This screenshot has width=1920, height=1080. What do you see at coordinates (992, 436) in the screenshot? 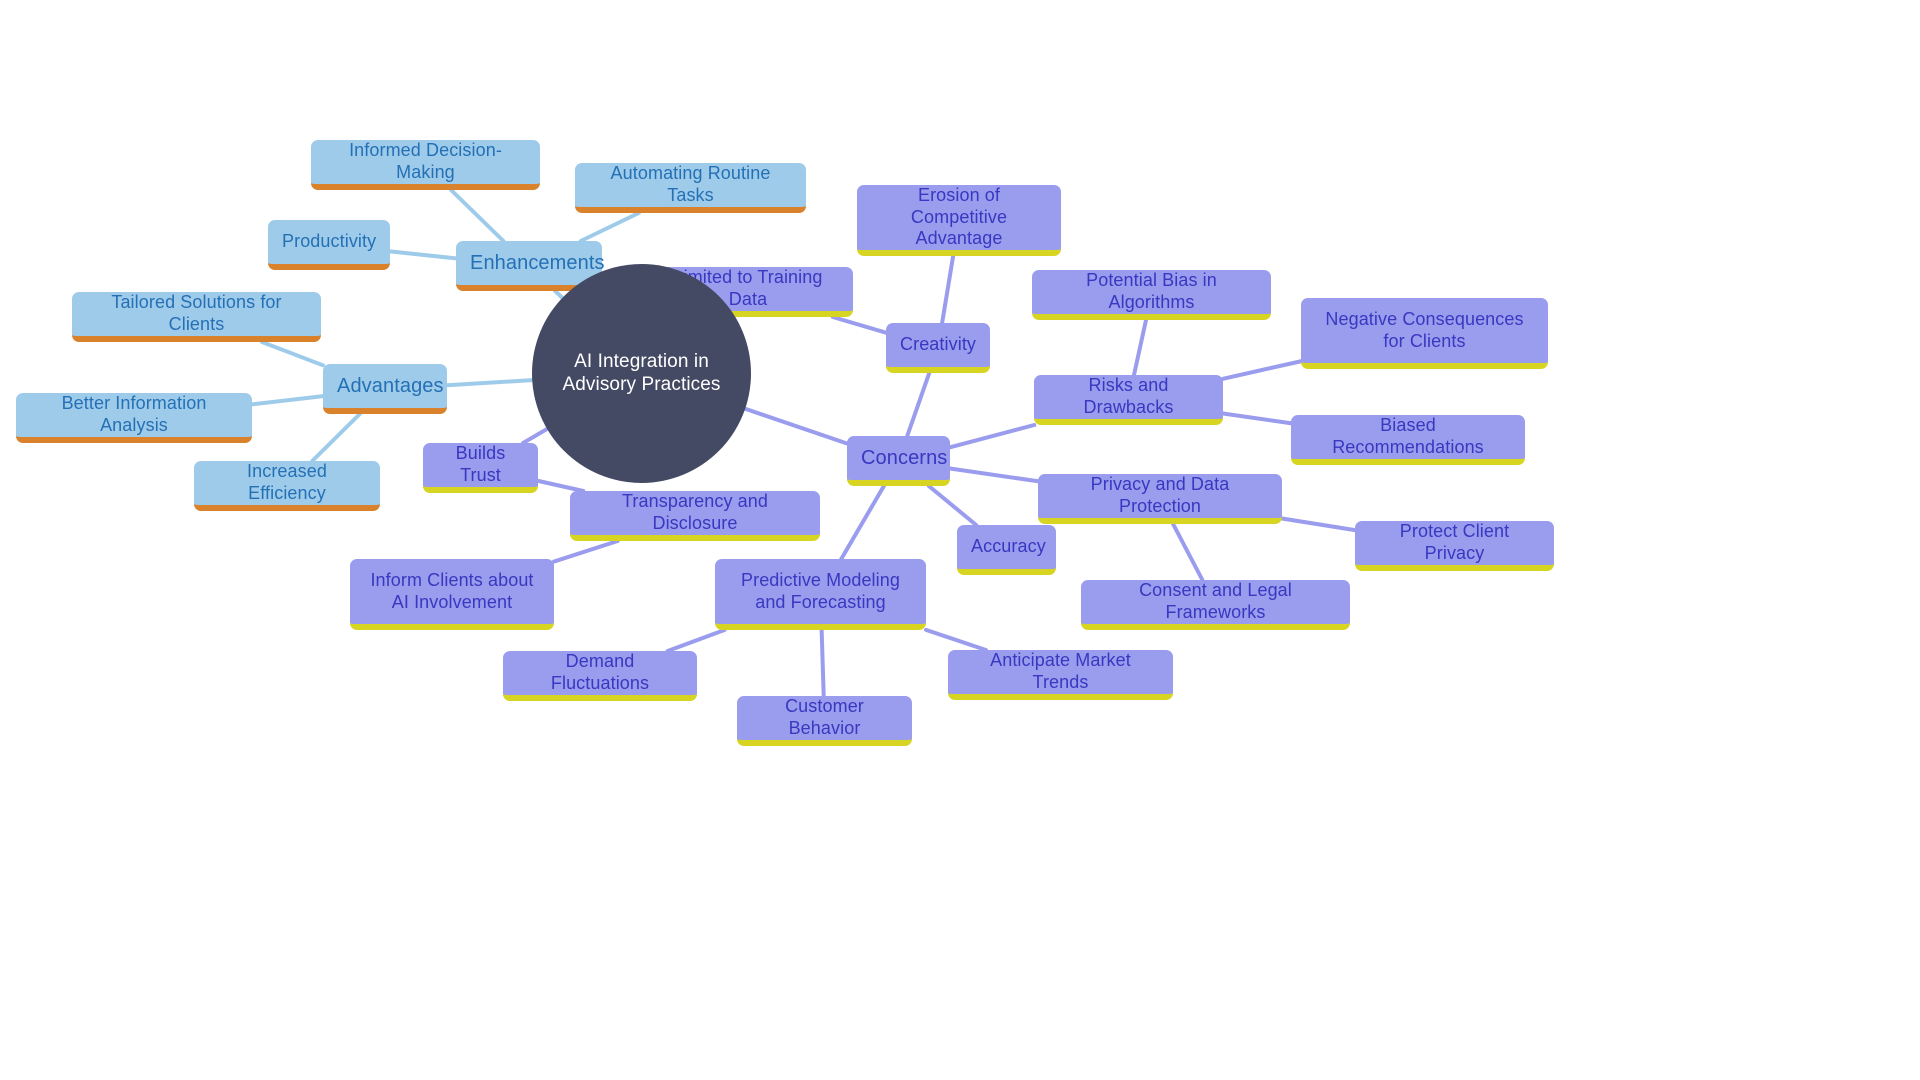
I see `edge-concerns-to-risks-drawbacks` at bounding box center [992, 436].